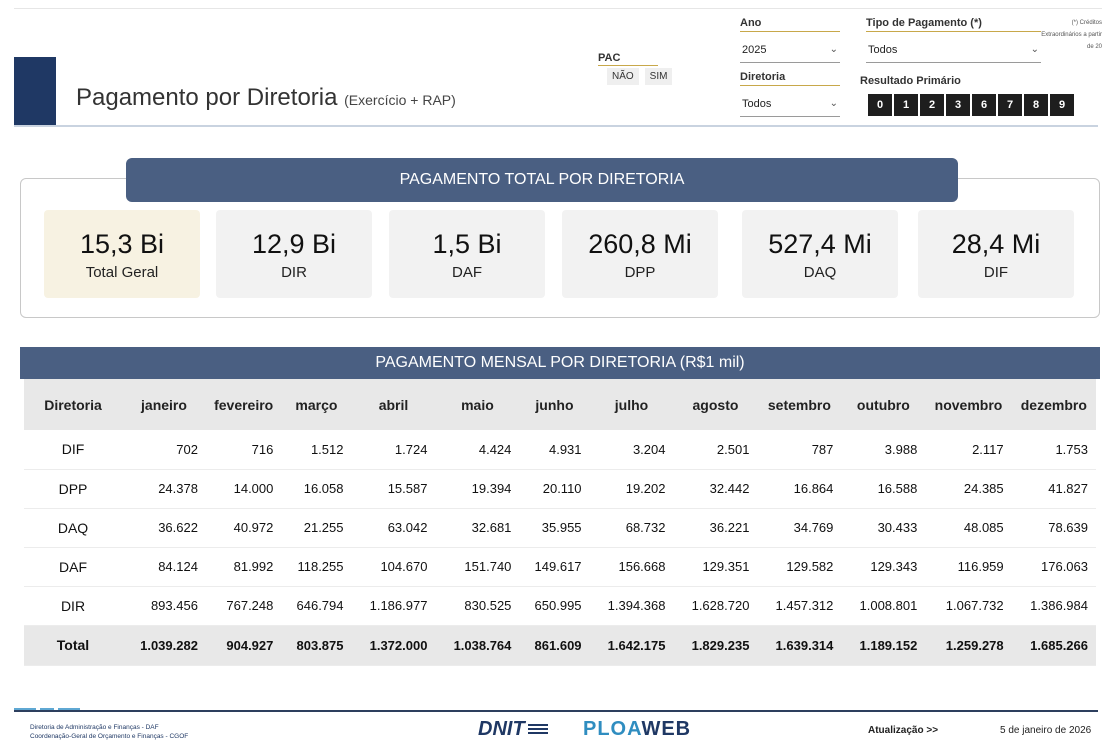 Image resolution: width=1102 pixels, height=742 pixels. Describe the element at coordinates (1053, 567) in the screenshot. I see `table-cell: 176.063` at that location.